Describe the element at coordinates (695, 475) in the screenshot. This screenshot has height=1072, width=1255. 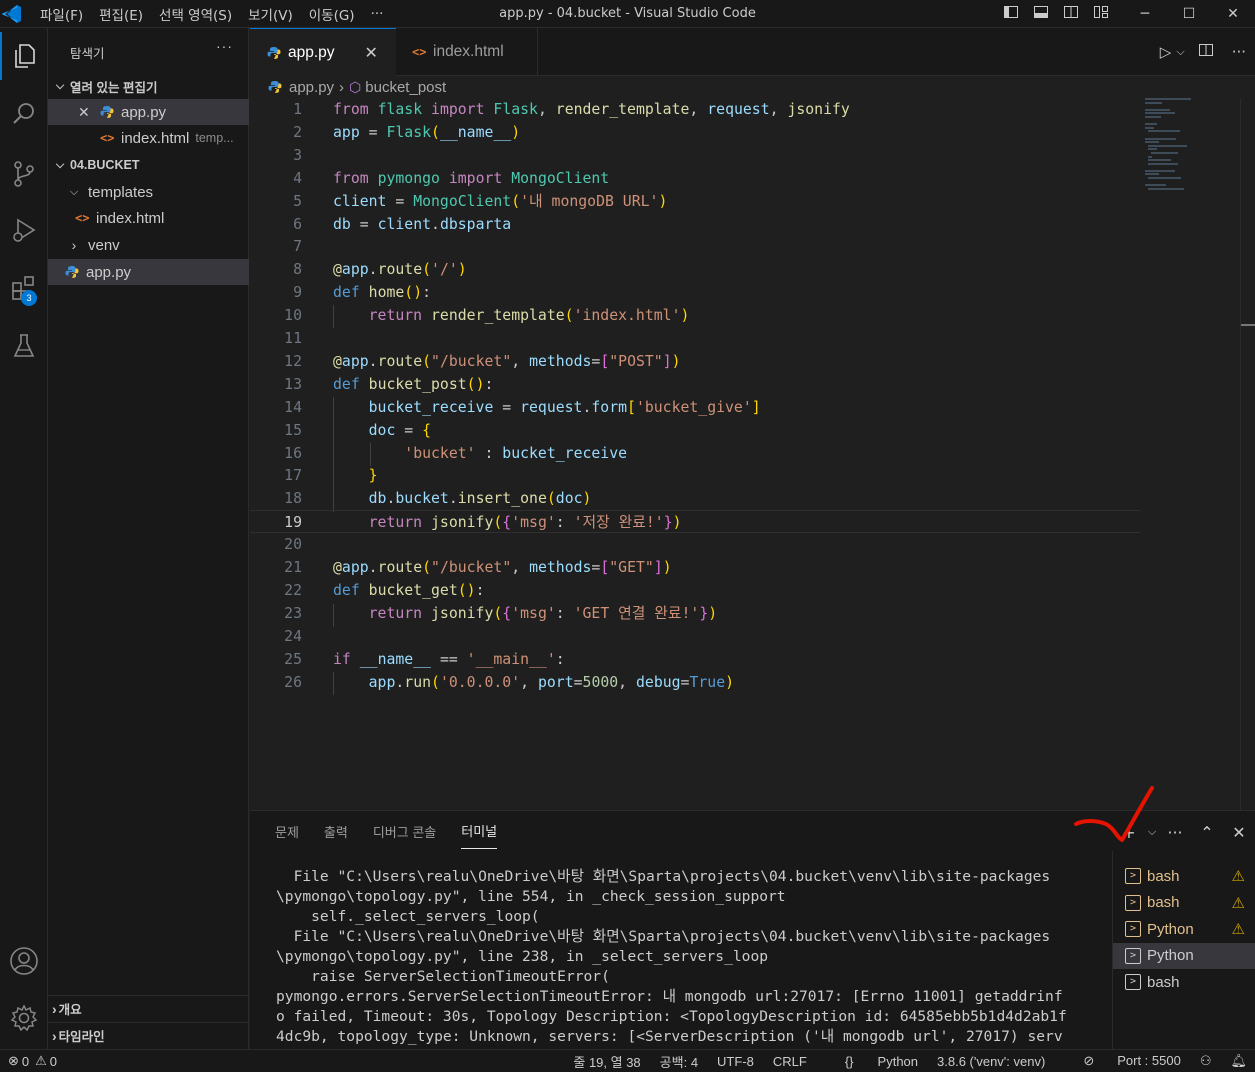
I see `code-line: 17 }` at that location.